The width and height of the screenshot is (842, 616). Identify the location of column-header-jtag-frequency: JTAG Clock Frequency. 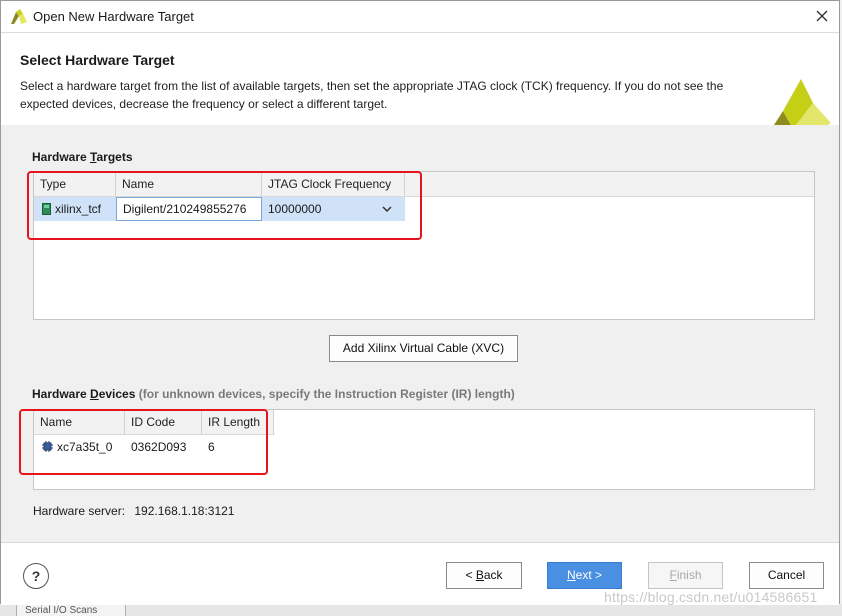
(333, 184).